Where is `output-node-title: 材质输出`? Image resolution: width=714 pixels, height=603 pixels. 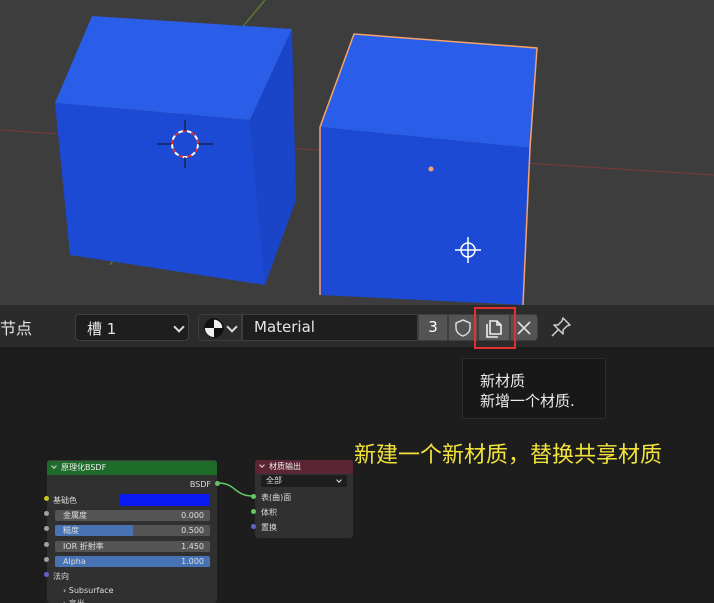
output-node-title: 材质输出 is located at coordinates (285, 466).